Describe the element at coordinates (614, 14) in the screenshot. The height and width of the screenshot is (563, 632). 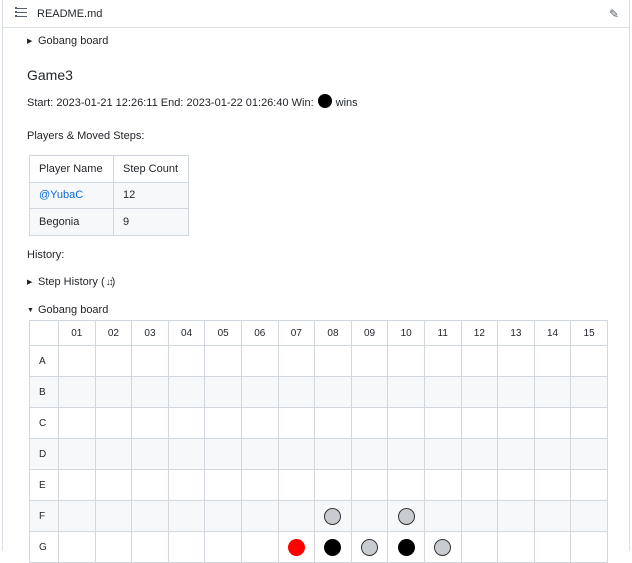
I see `pencil-icon: ✎` at that location.